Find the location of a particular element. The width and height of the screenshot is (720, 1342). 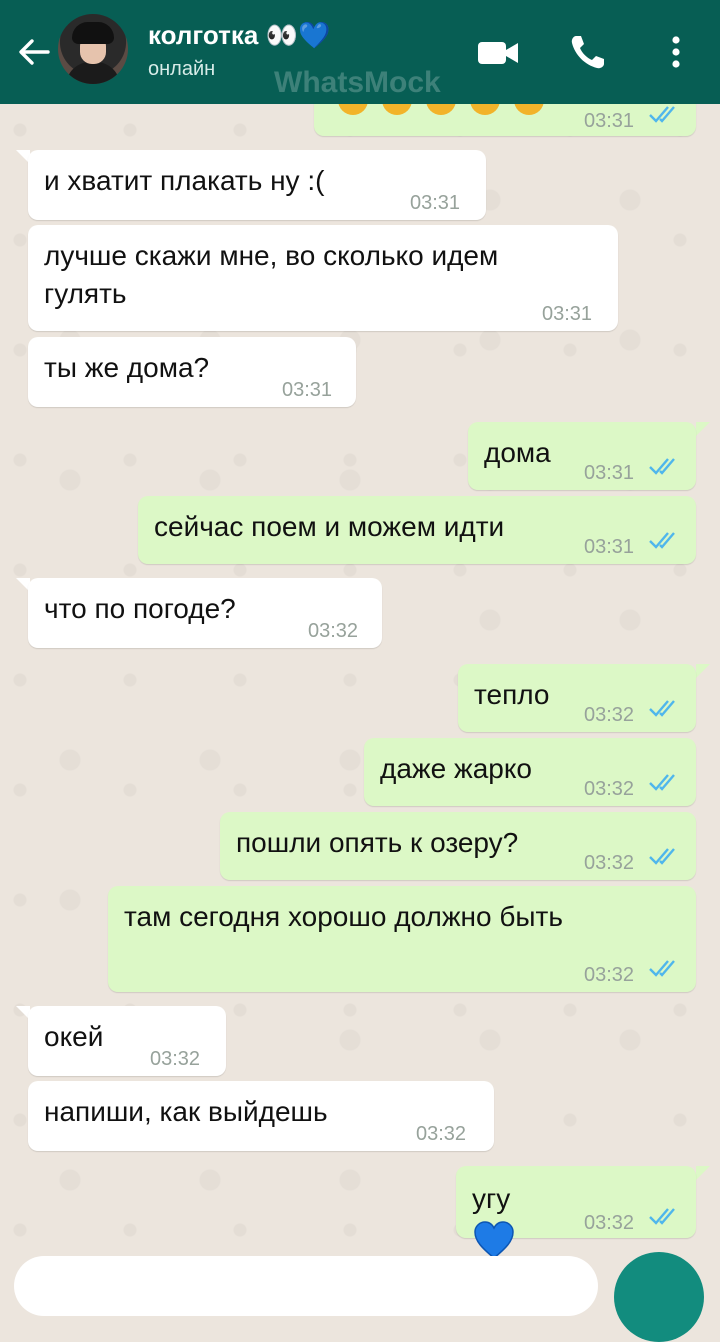

message-text: тепло is located at coordinates (512, 694).